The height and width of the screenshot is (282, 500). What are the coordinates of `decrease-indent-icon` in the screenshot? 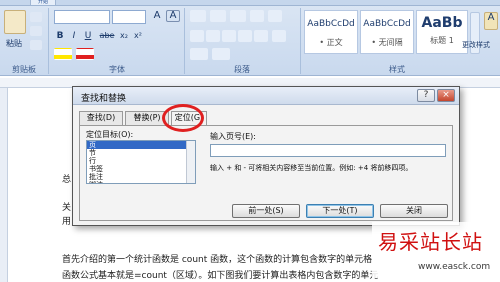 It's located at (257, 16).